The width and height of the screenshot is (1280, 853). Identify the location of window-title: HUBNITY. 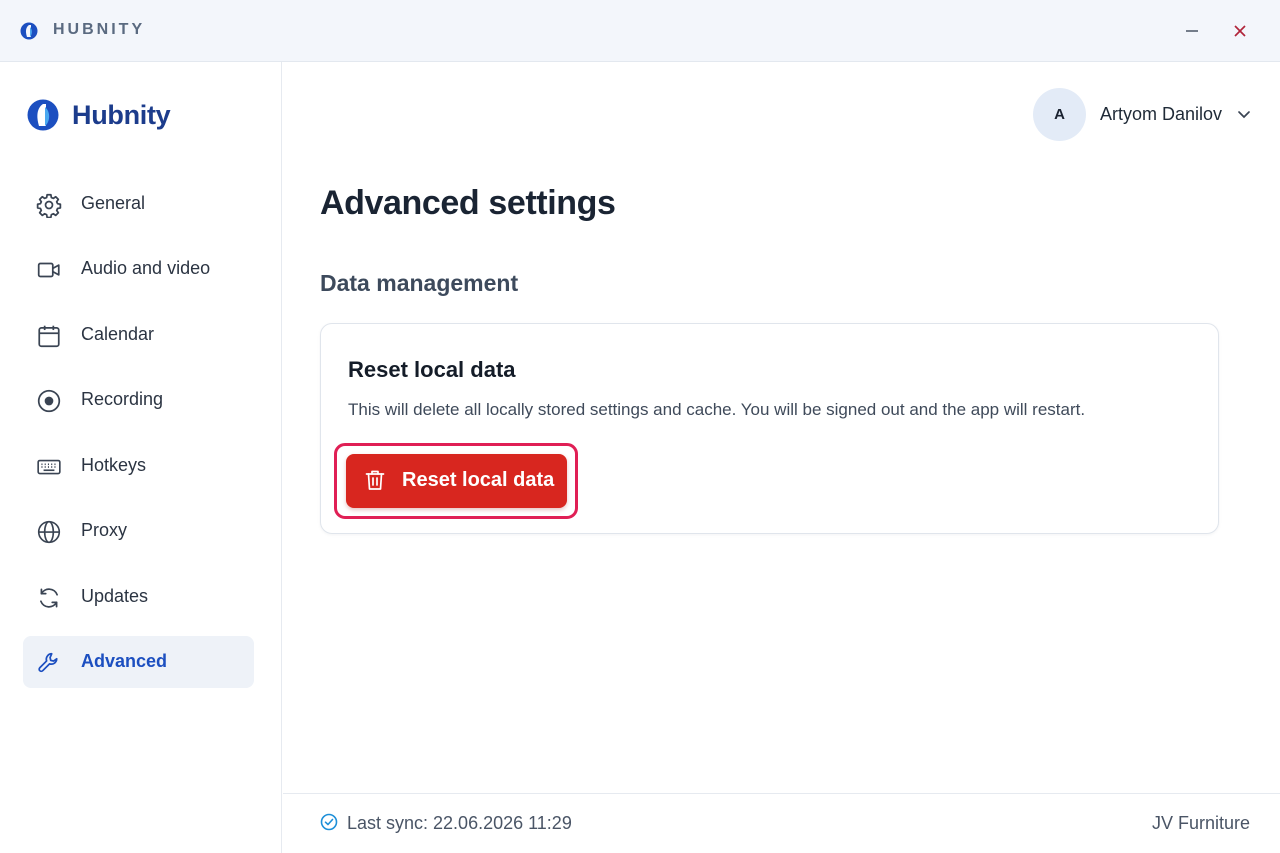
(99, 29).